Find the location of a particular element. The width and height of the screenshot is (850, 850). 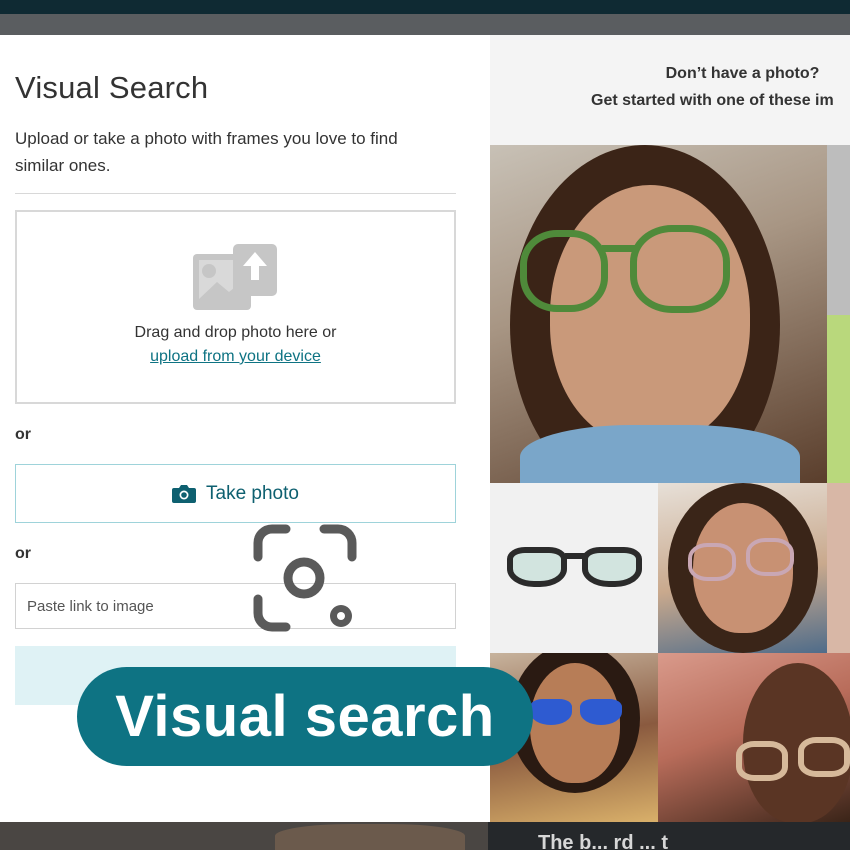

camera-icon is located at coordinates (184, 494).